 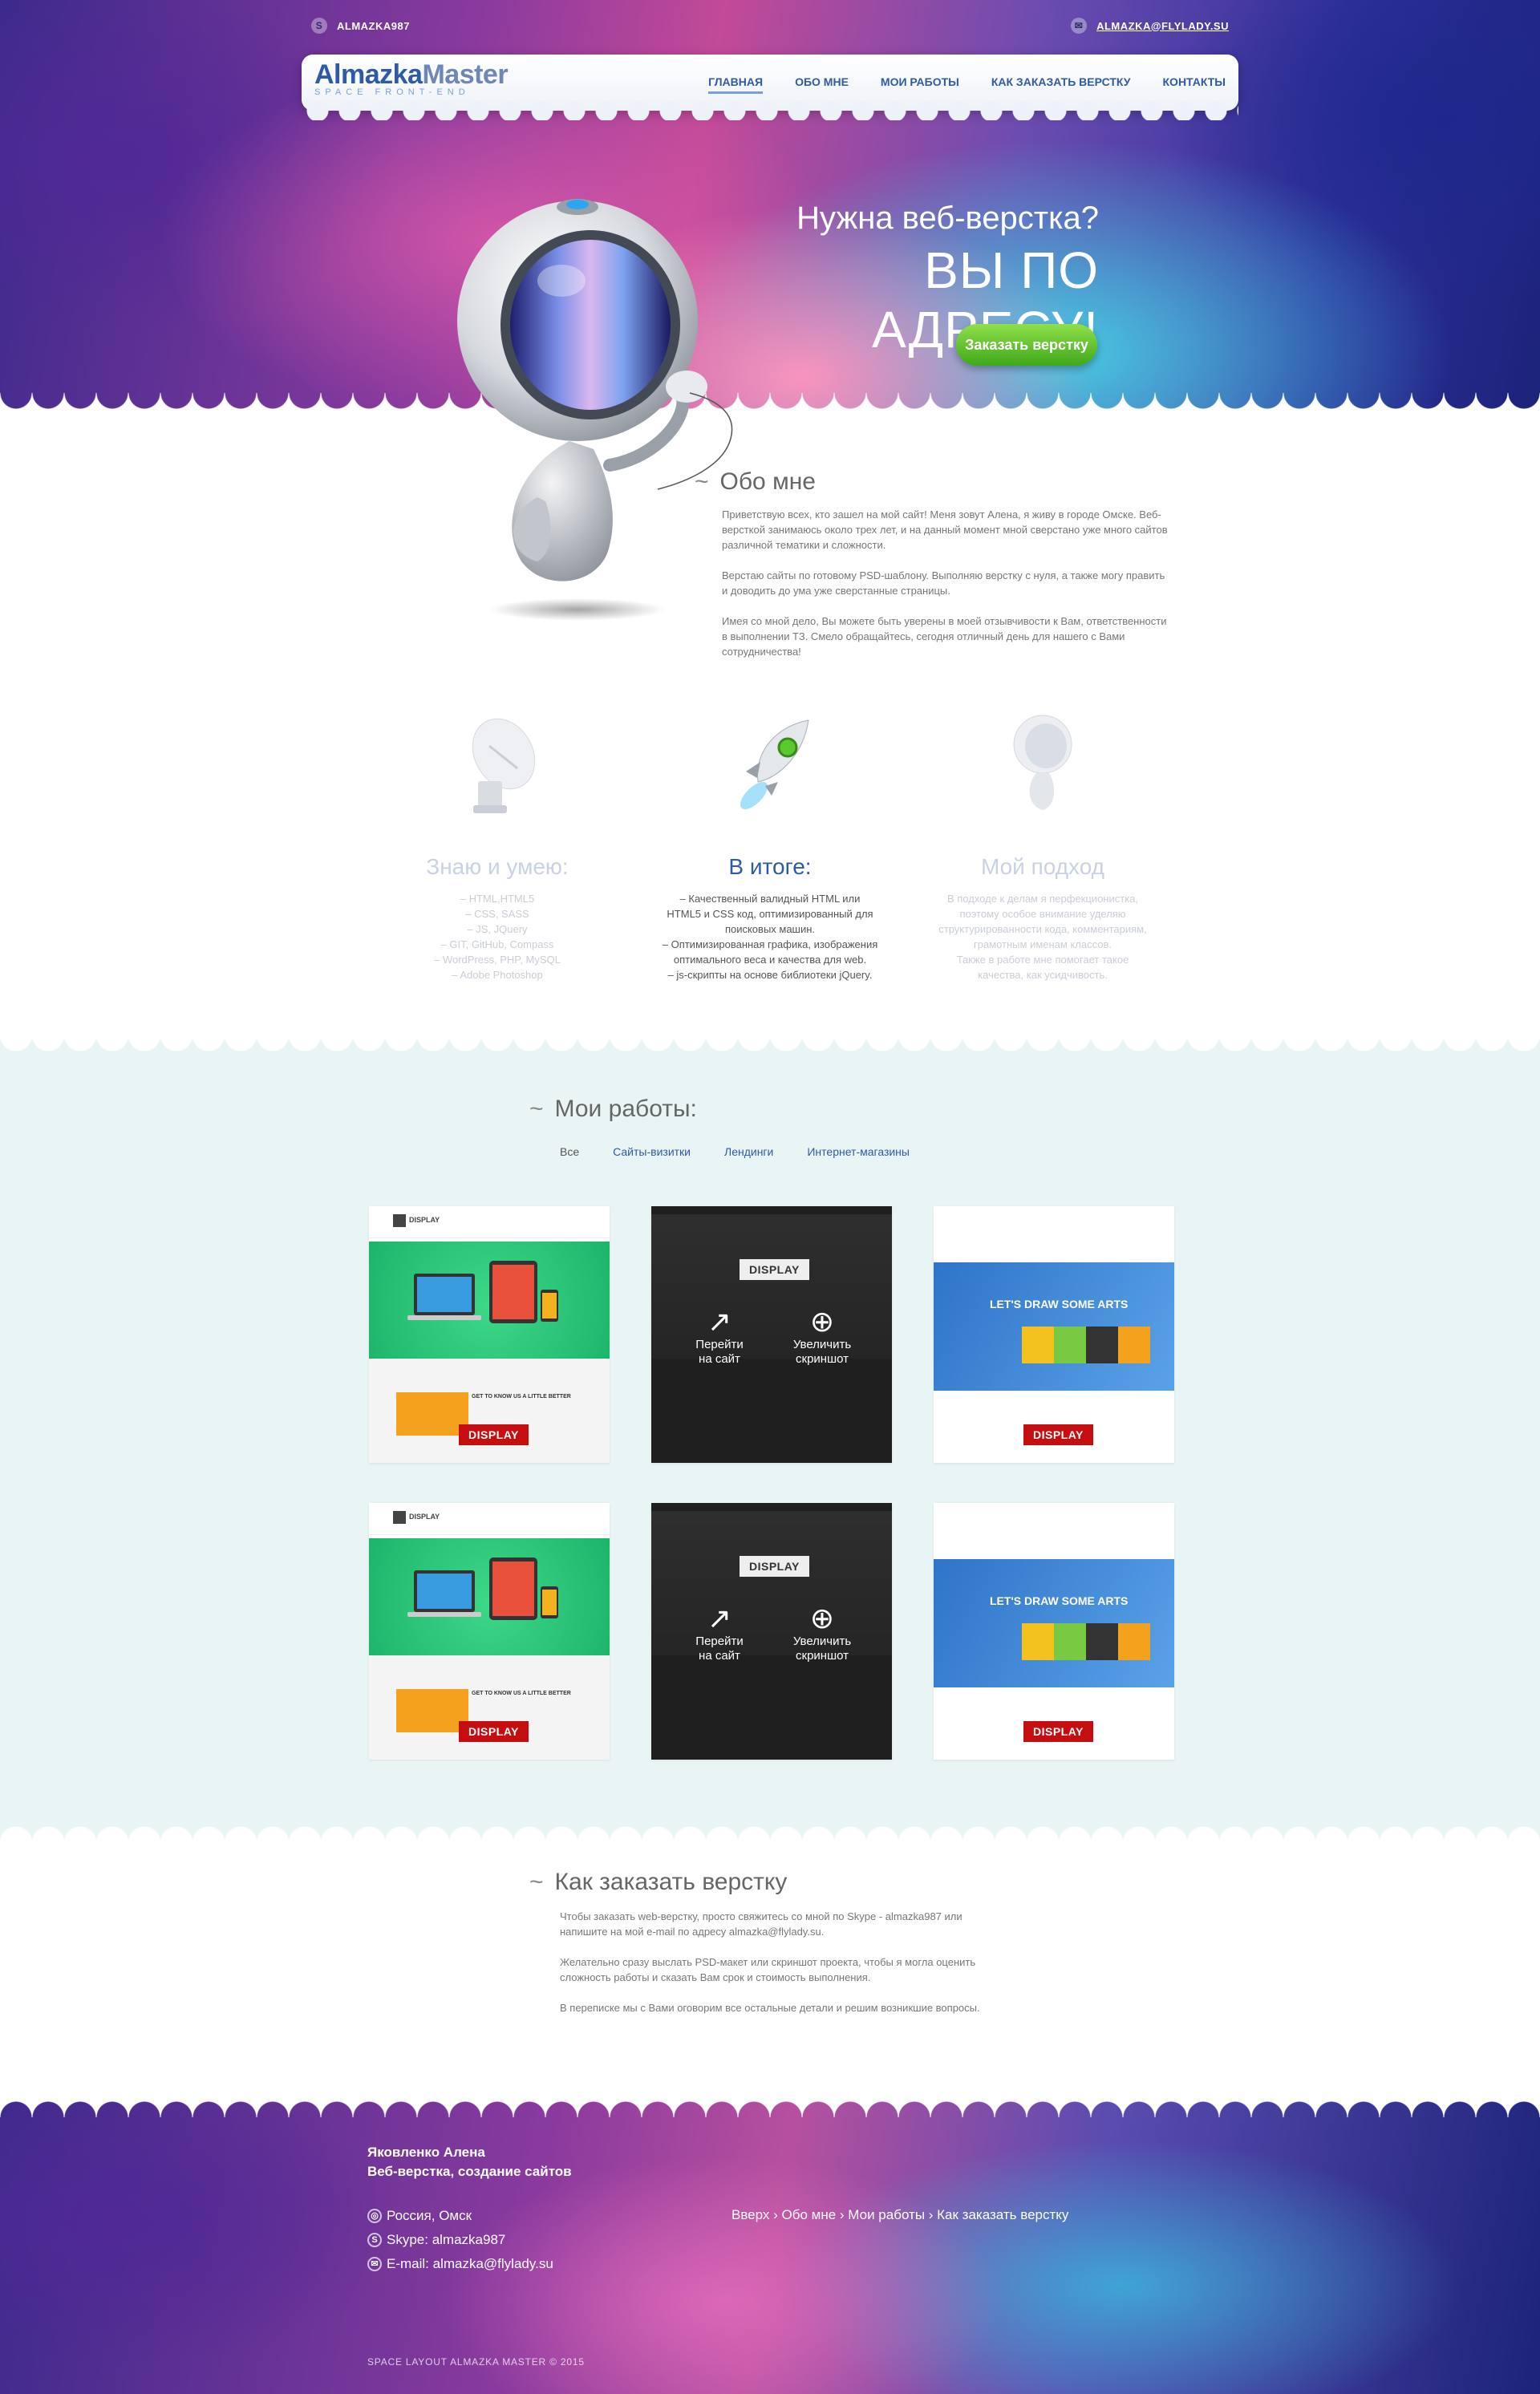 I want to click on hero-subtitle: Нужна веб-верстка?, so click(x=947, y=218).